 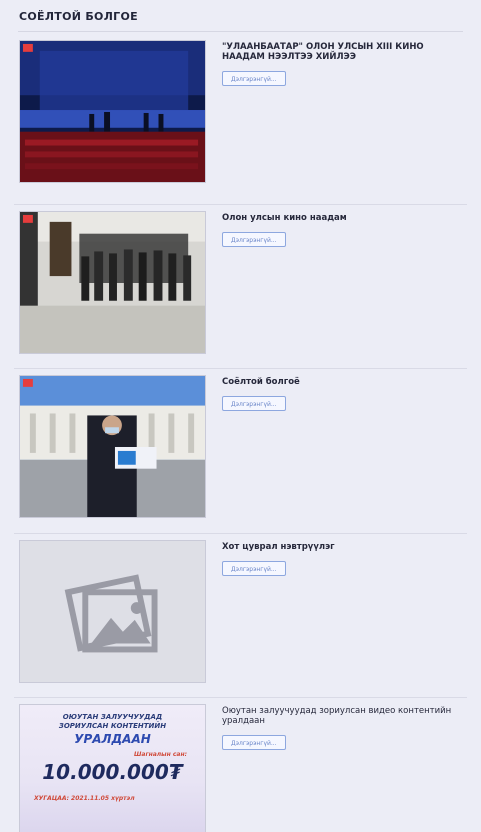 What do you see at coordinates (160, 754) in the screenshot?
I see `poster-prize-label: Шагналын сан:` at bounding box center [160, 754].